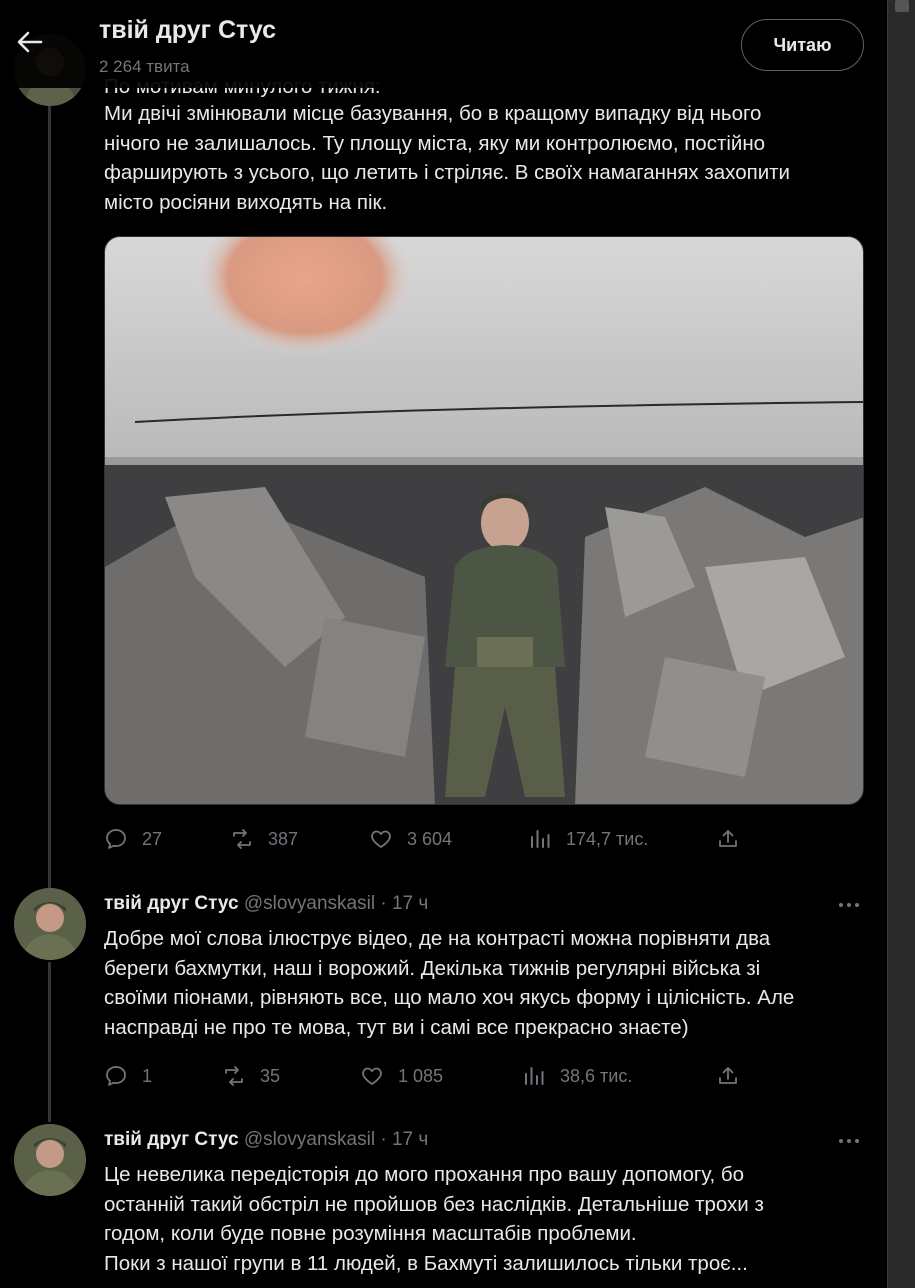  I want to click on arrow-left-icon, so click(30, 42).